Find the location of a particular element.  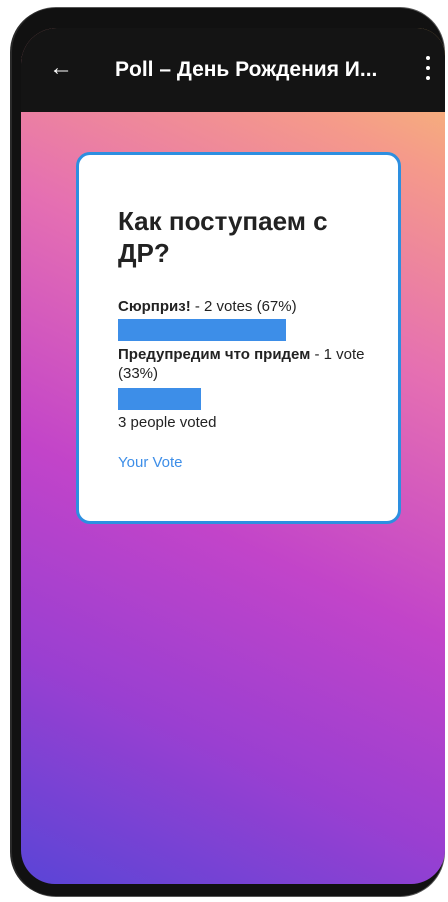

poll-option-votes: 2 votes (67%) is located at coordinates (250, 306).